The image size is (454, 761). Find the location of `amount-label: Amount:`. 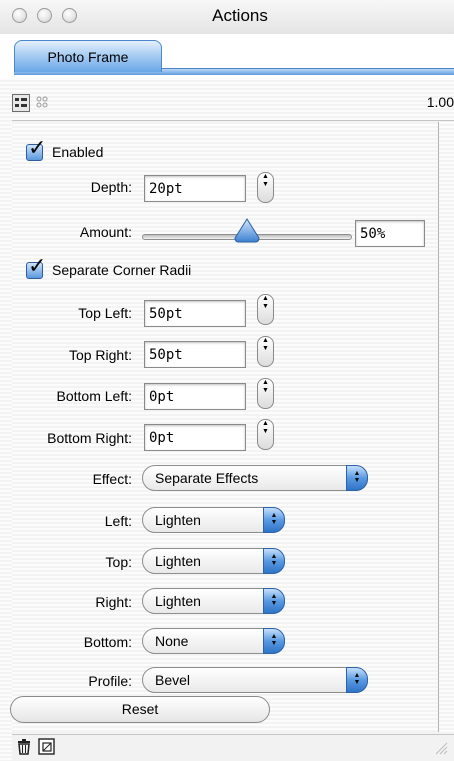

amount-label: Amount: is located at coordinates (105, 232).